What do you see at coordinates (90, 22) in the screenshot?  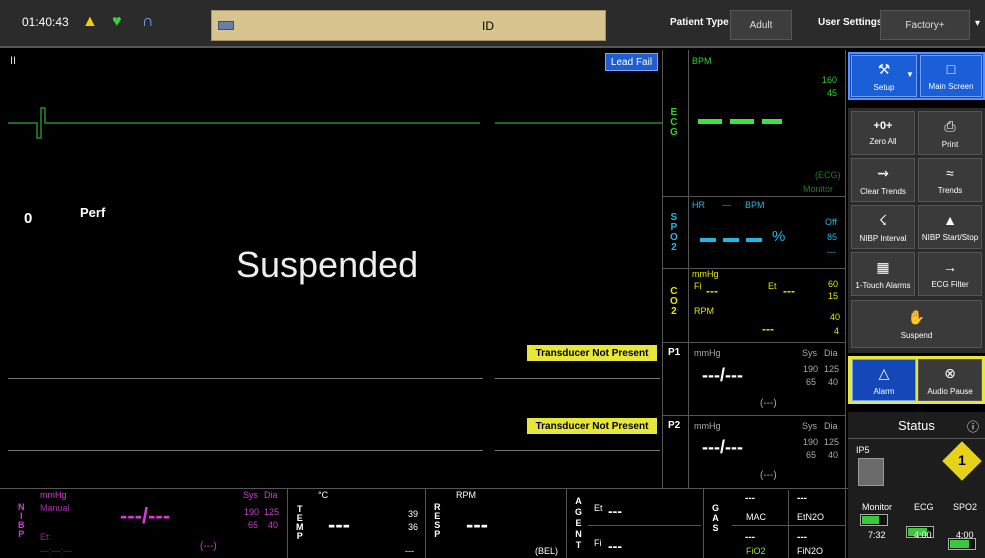 I see `bell-icon: ▲` at bounding box center [90, 22].